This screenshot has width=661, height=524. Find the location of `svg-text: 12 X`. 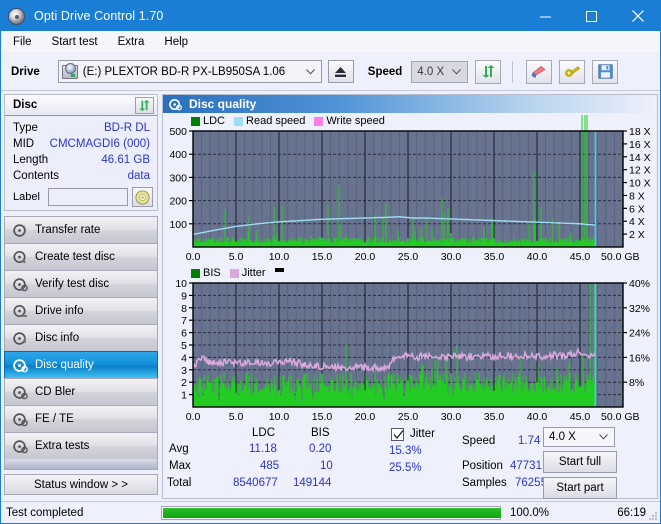

svg-text: 12 X is located at coordinates (640, 171).